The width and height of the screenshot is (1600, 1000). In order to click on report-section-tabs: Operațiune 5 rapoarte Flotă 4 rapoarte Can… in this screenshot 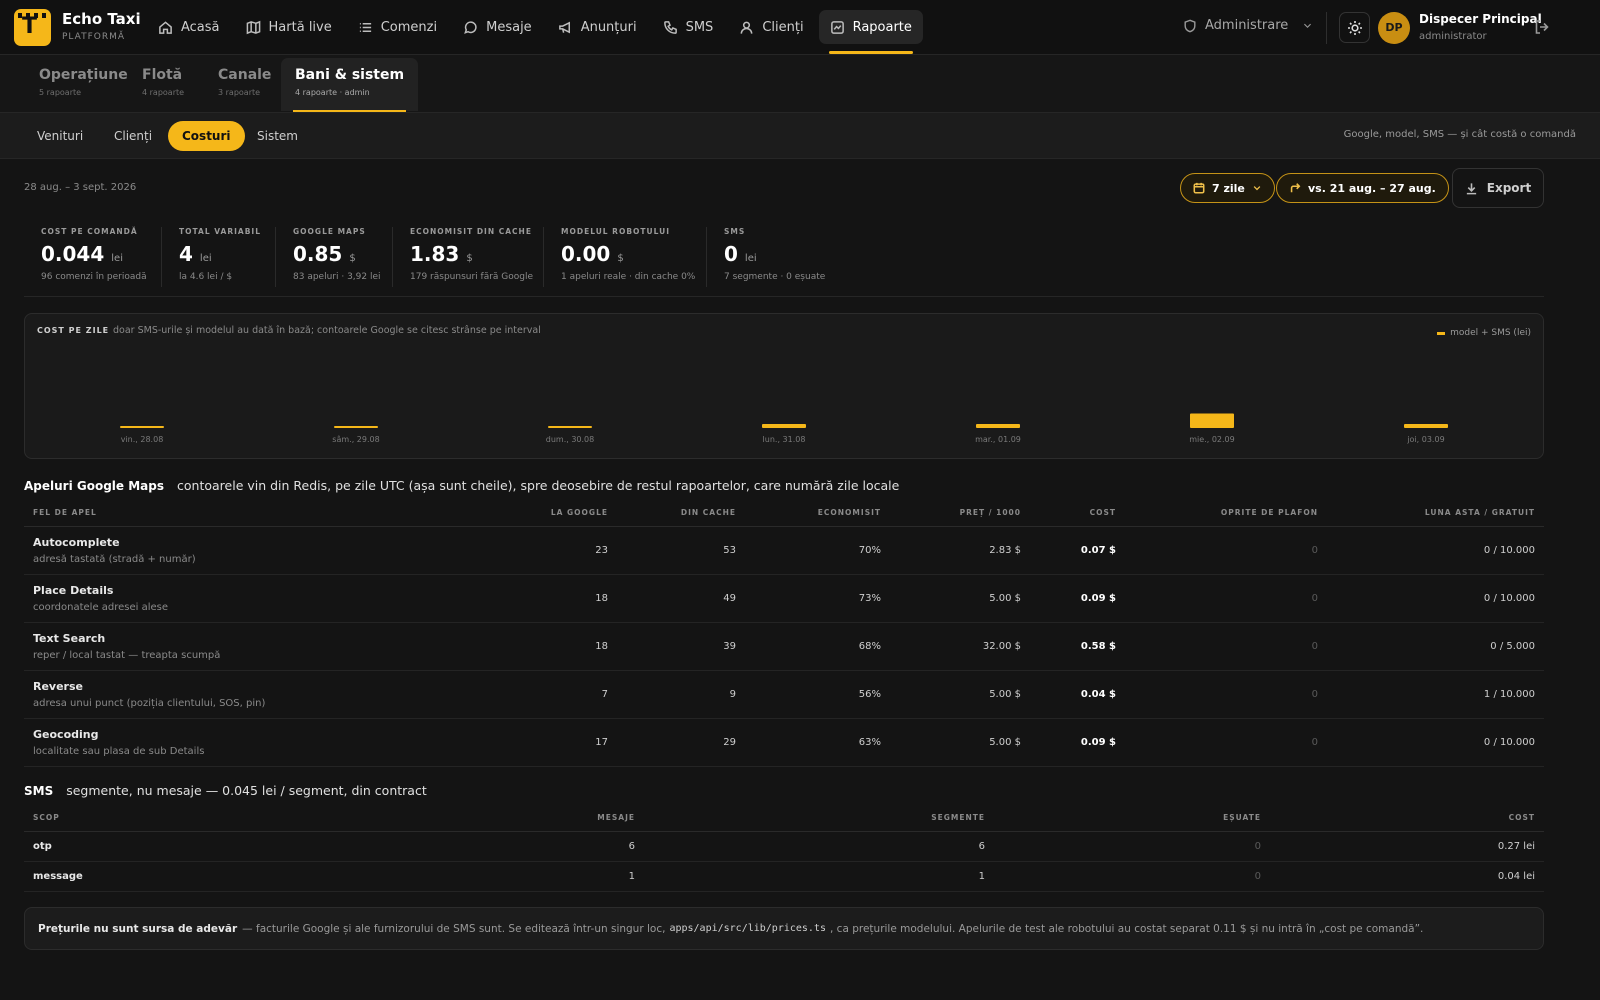, I will do `click(800, 84)`.